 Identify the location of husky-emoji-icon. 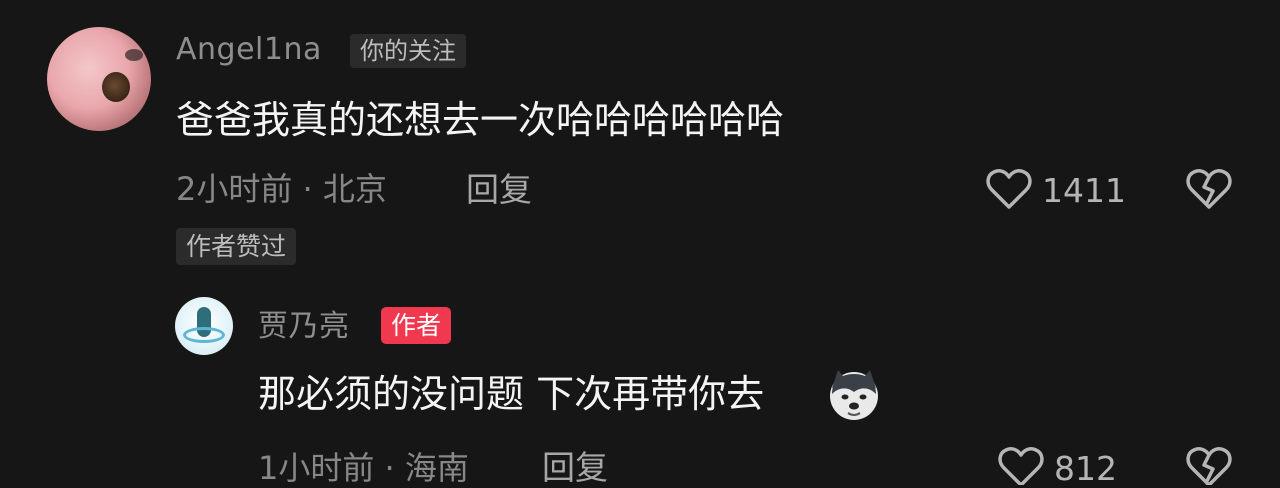
(854, 394).